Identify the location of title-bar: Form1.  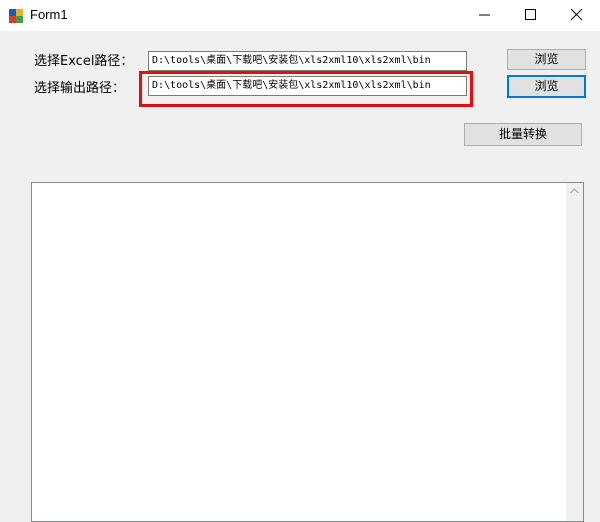
(300, 15).